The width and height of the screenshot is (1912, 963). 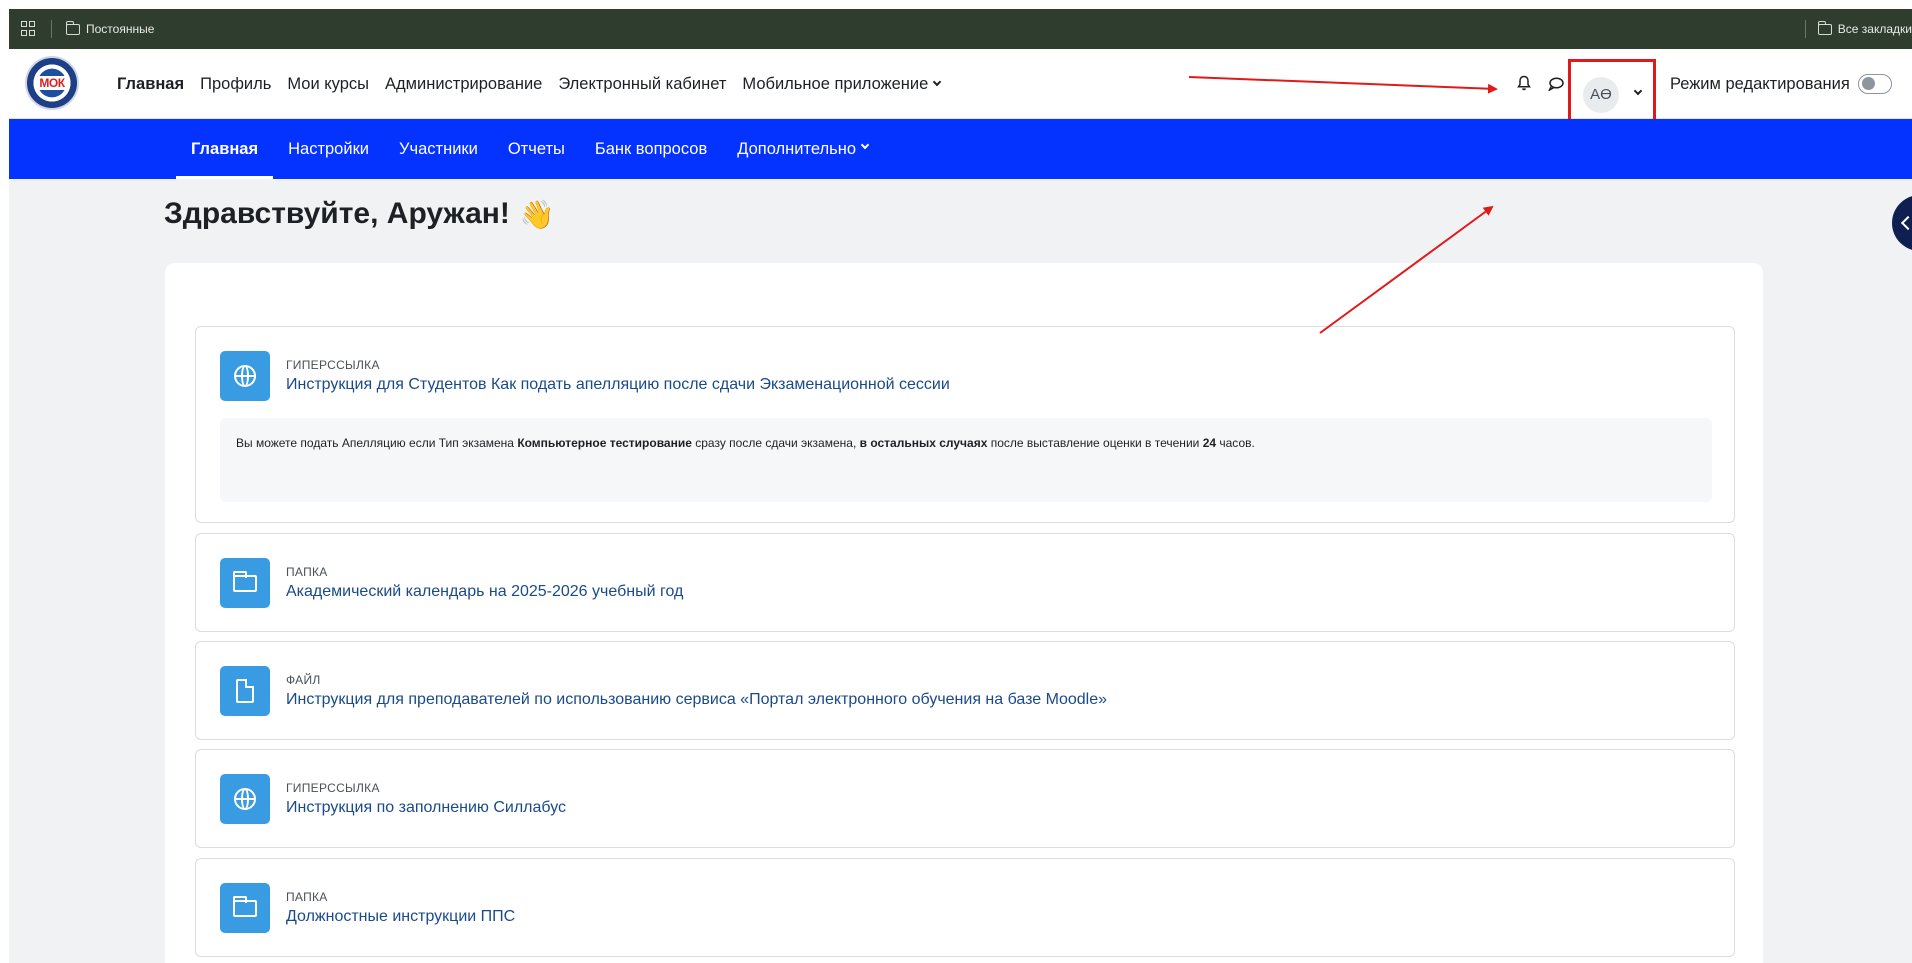 I want to click on waving-hand-icon: 👋, so click(x=537, y=214).